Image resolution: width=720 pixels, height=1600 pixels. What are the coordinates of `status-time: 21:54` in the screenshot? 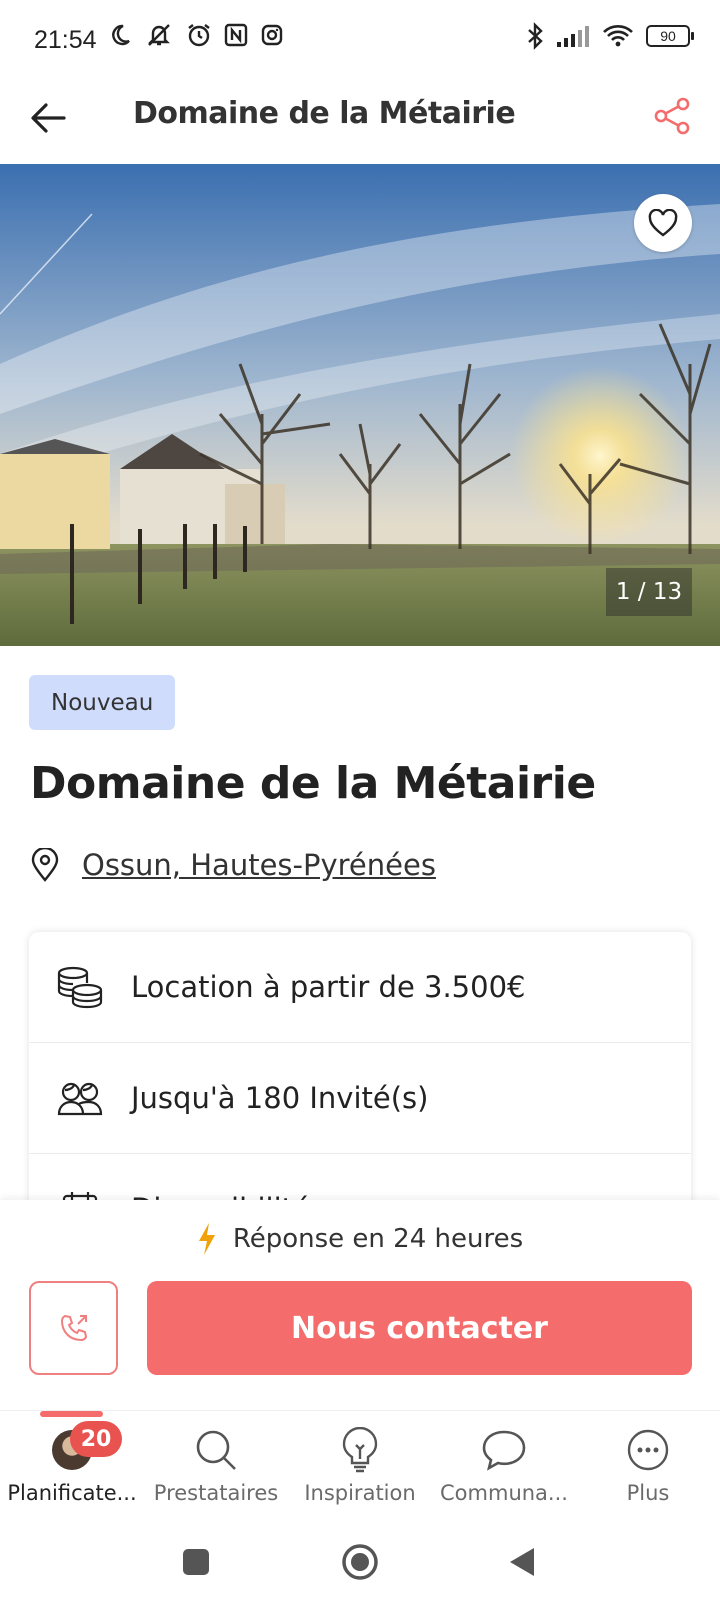 It's located at (65, 40).